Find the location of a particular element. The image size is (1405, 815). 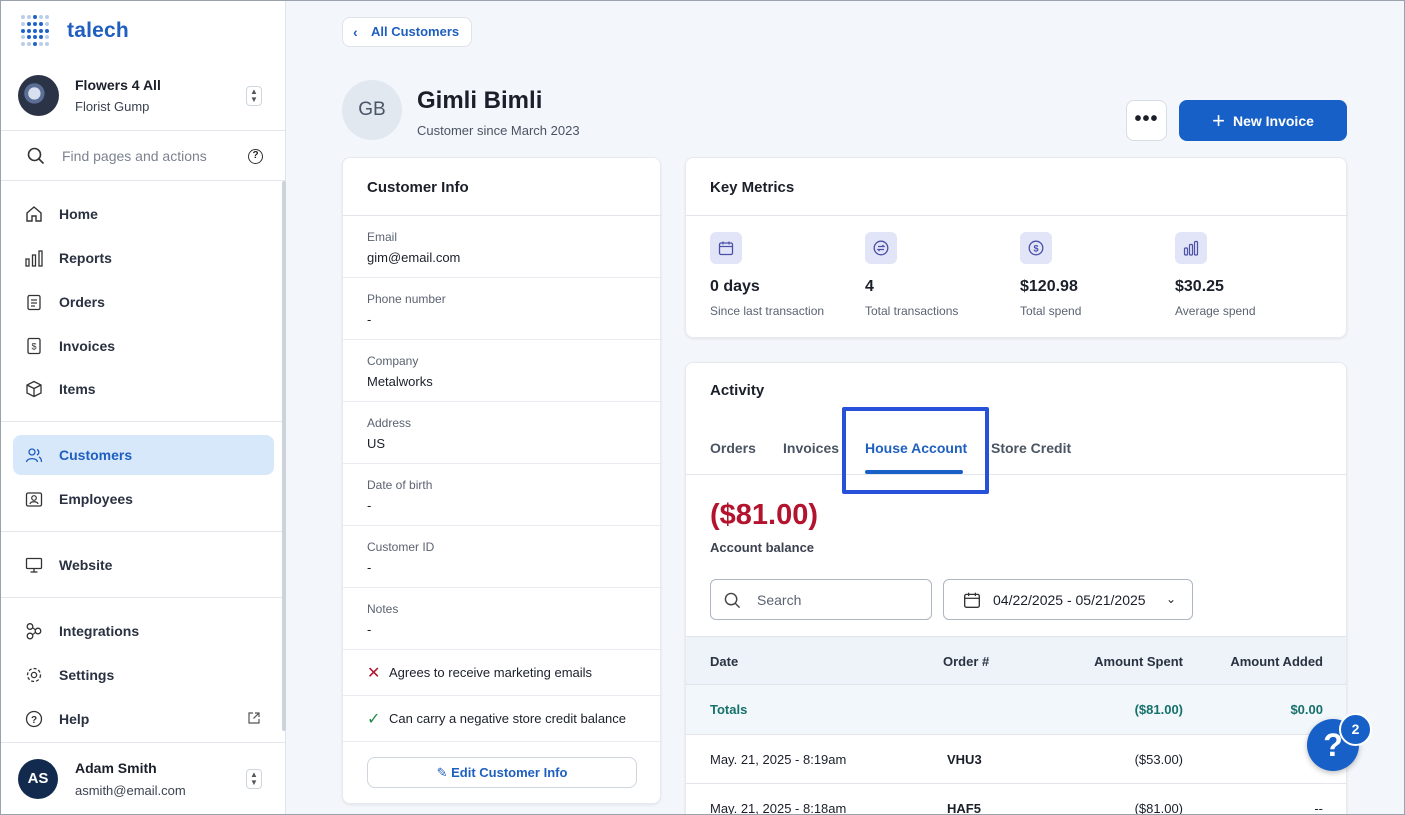

sidebar-item-customers: Customers is located at coordinates (143, 455).